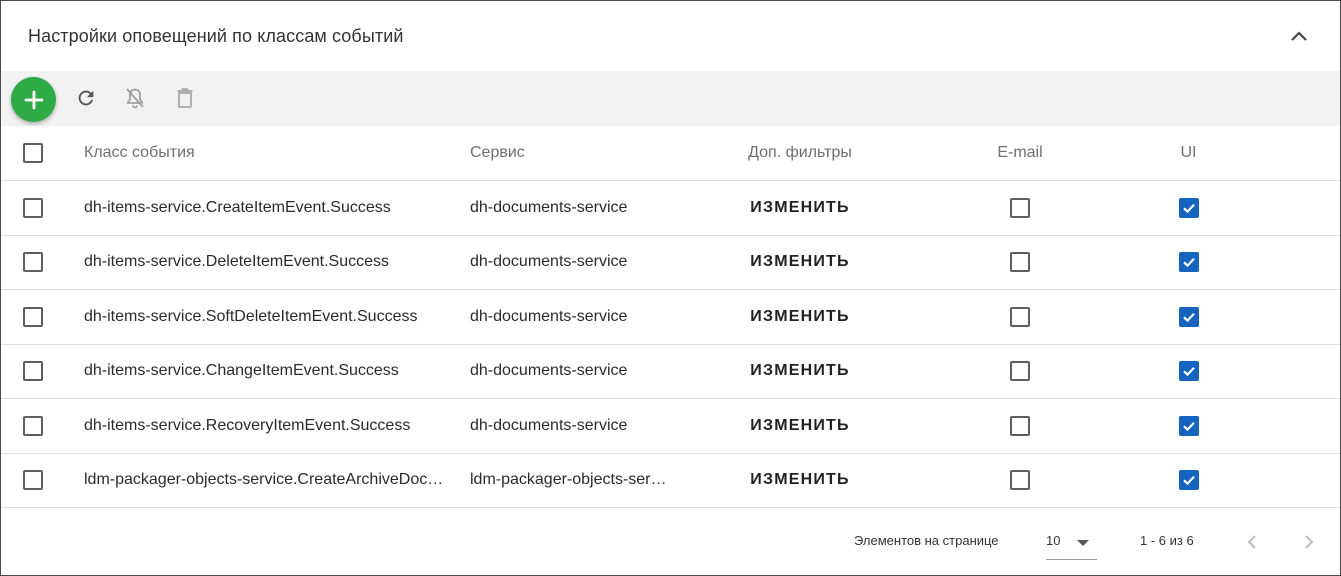 Image resolution: width=1341 pixels, height=576 pixels. I want to click on header-filters: Доп. фильтры, so click(800, 153).